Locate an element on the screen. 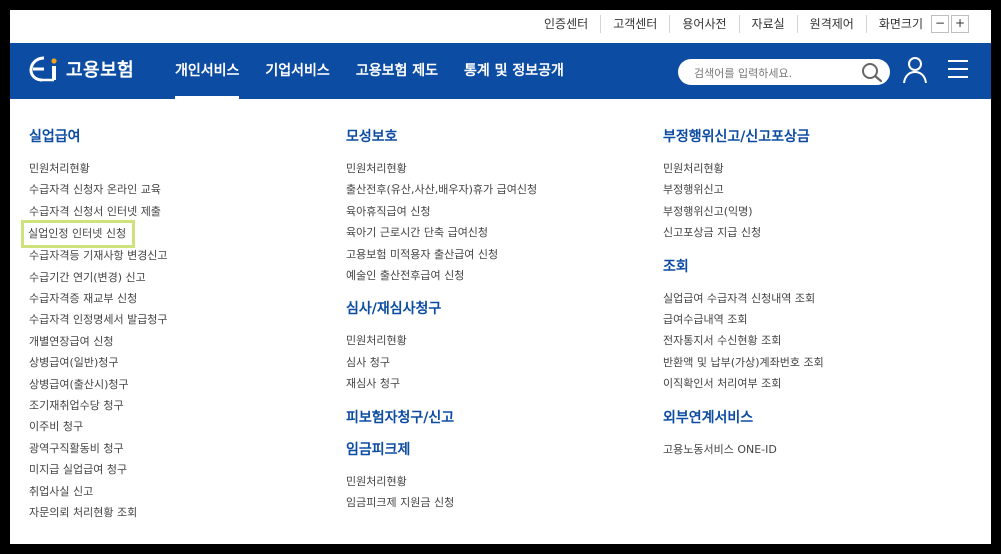 This screenshot has height=554, width=1001. list-item: 개별연장급여 신청 is located at coordinates (98, 341).